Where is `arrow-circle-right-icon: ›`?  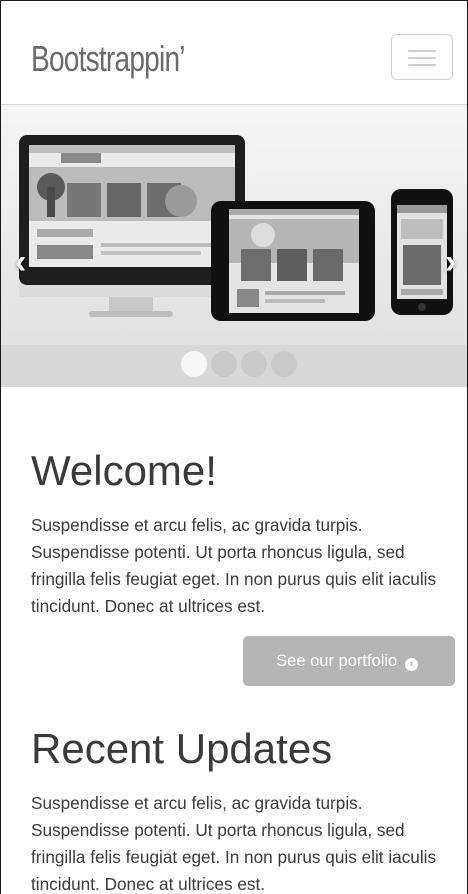
arrow-circle-right-icon: › is located at coordinates (411, 664).